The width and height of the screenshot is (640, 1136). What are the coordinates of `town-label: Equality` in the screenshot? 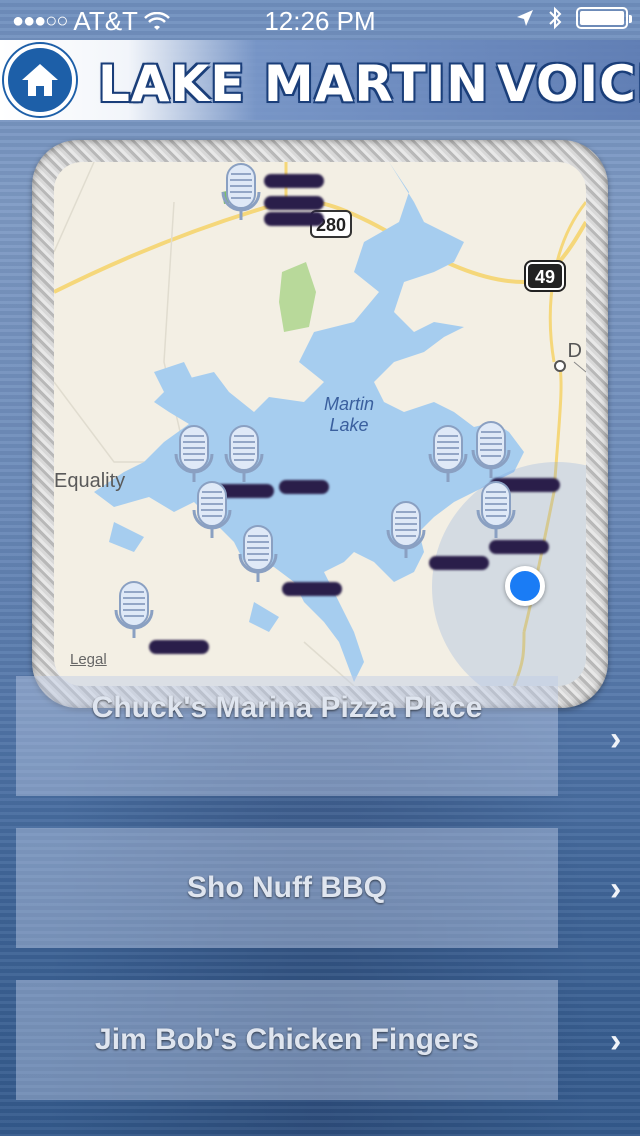 It's located at (90, 481).